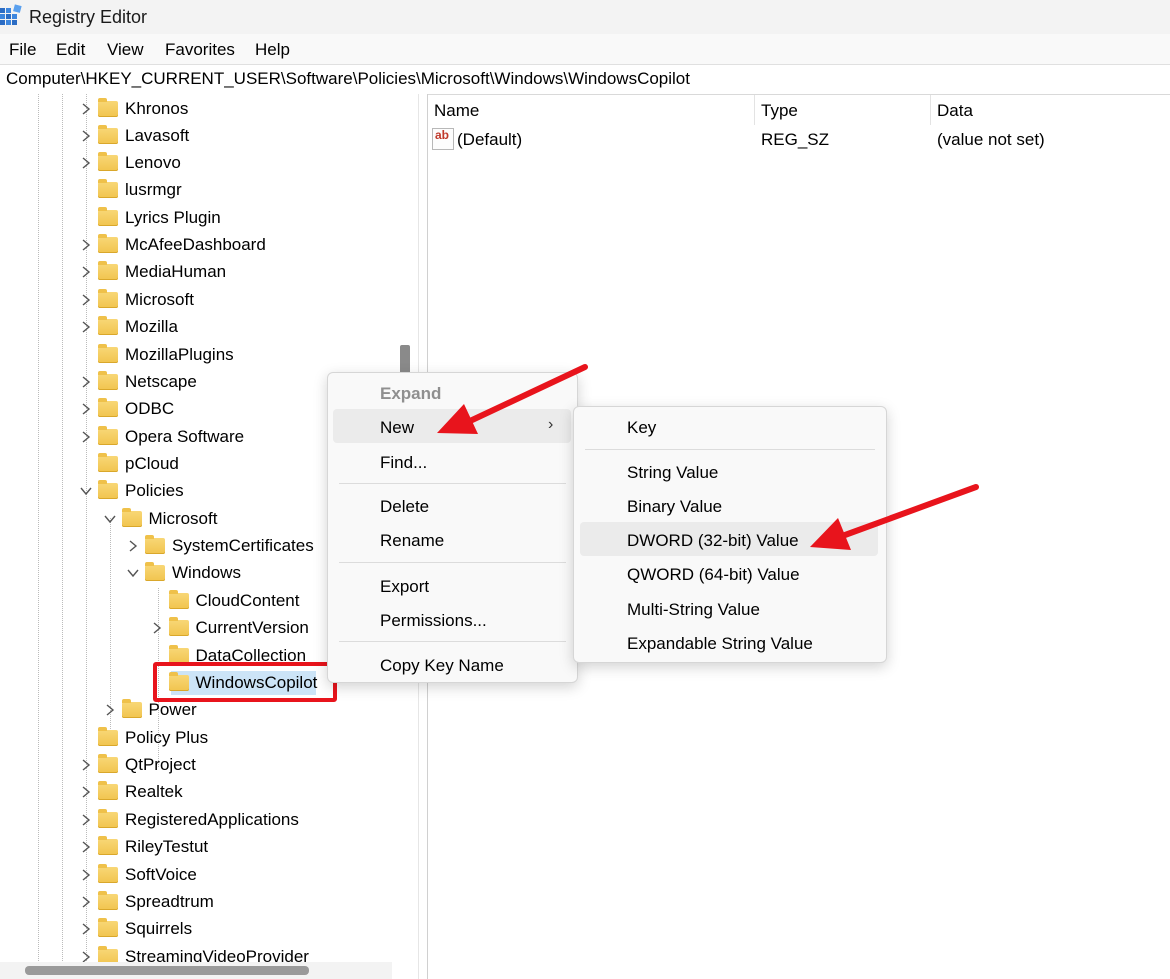 The width and height of the screenshot is (1170, 979). I want to click on annotation-arrows, so click(708, 457).